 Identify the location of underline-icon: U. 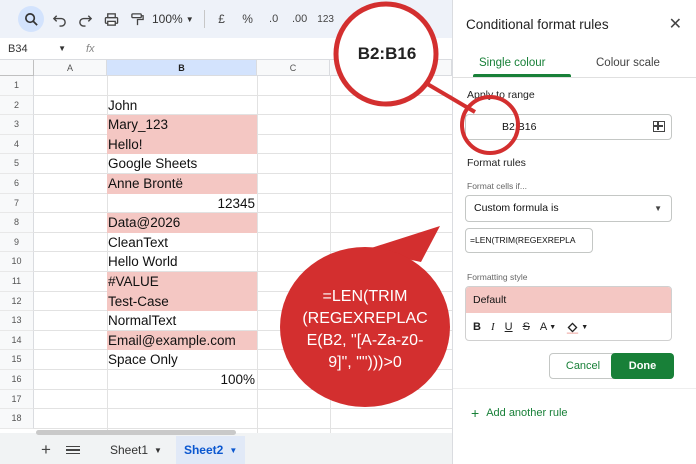
(509, 327).